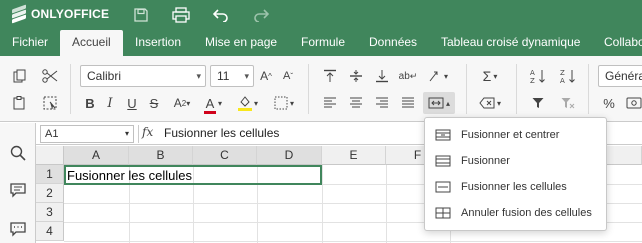  I want to click on font-size-value: 11, so click(223, 76).